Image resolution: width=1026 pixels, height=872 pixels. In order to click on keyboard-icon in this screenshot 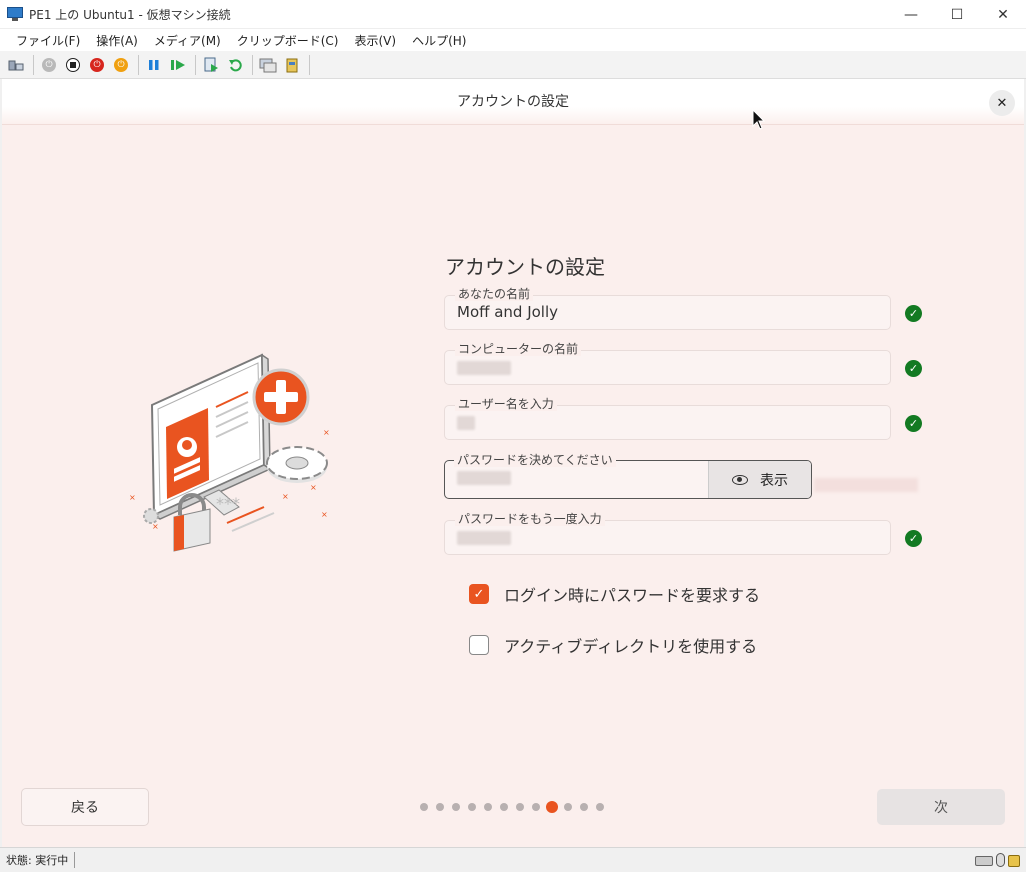, I will do `click(984, 861)`.